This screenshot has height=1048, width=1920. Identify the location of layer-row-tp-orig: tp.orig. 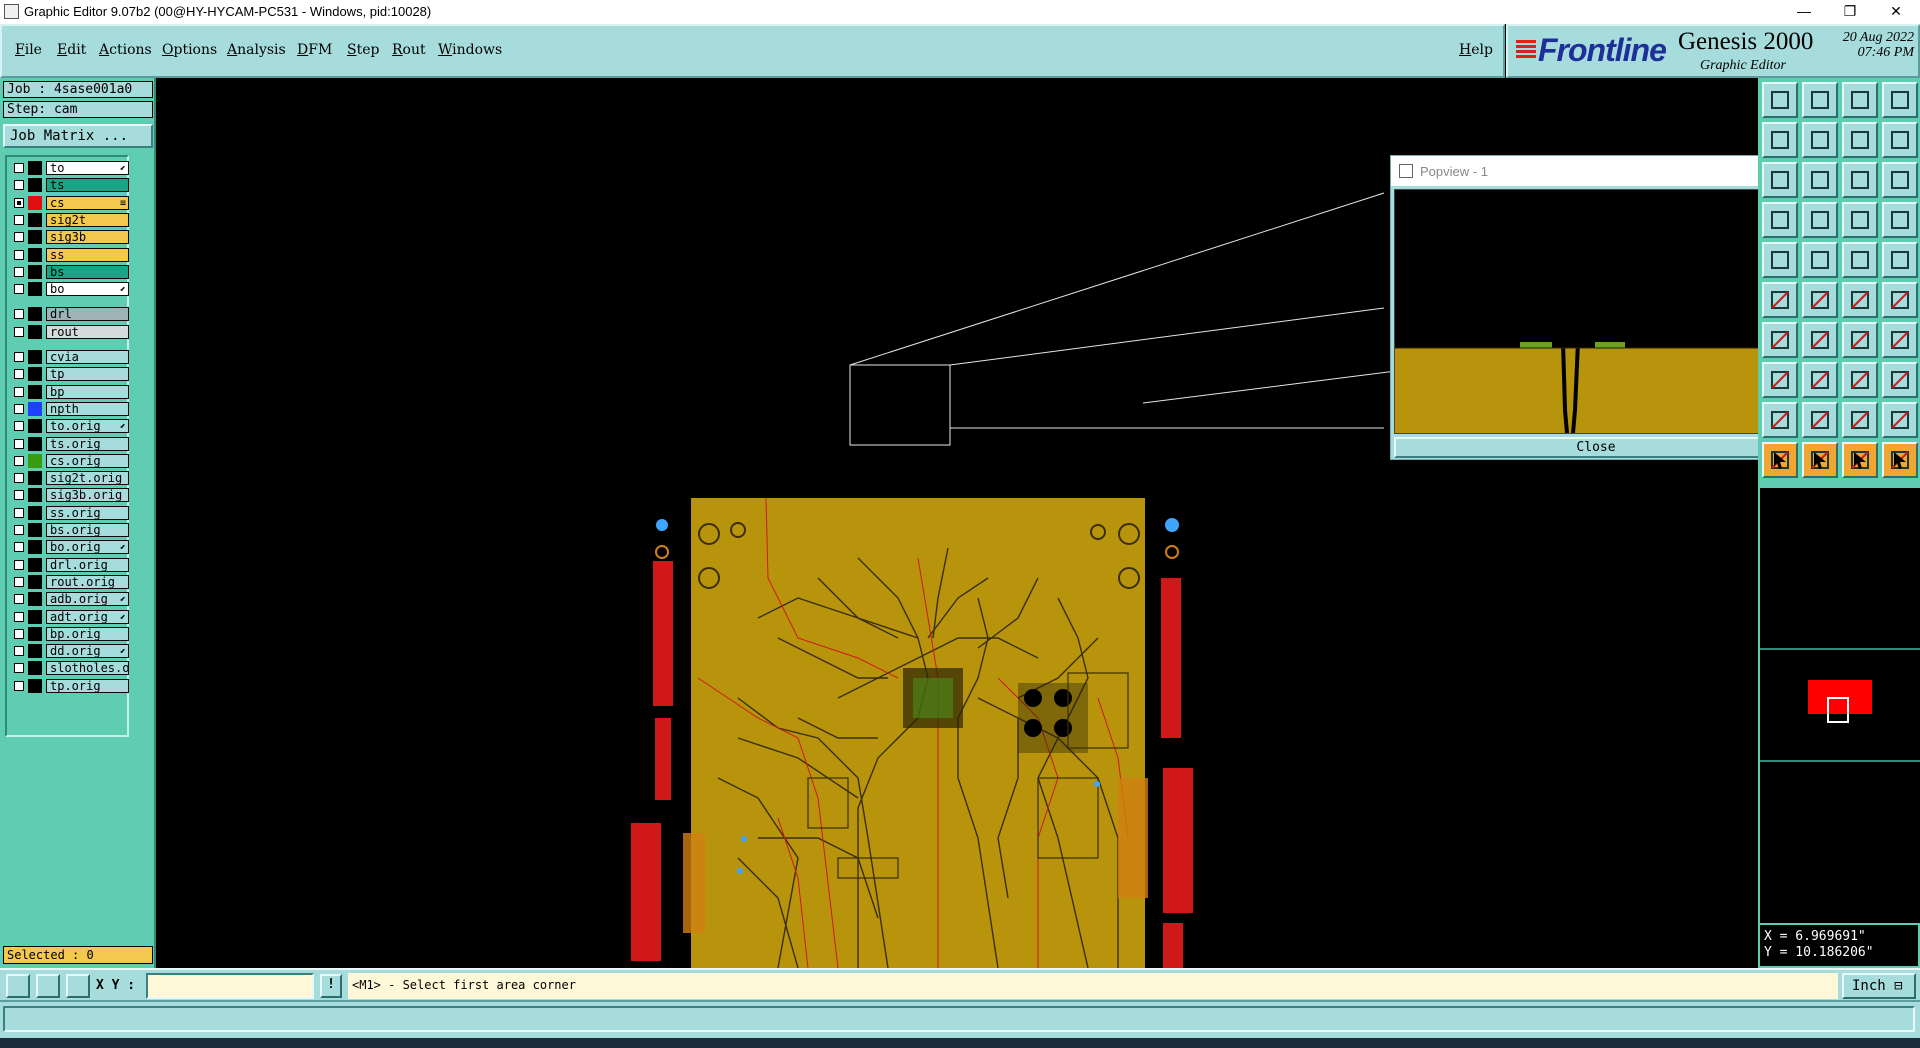
(70, 685).